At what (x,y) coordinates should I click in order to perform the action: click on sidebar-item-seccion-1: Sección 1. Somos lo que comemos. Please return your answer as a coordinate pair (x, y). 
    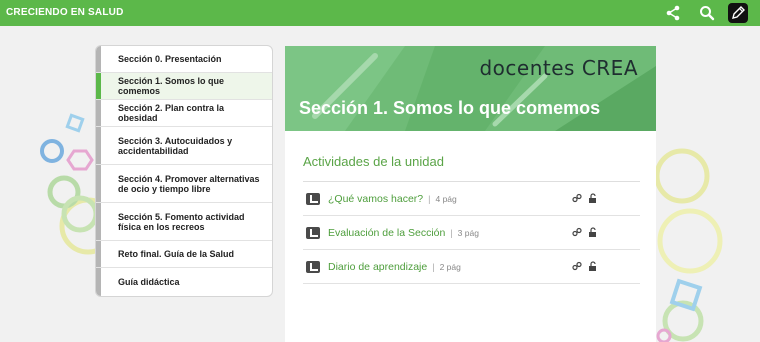
    Looking at the image, I should click on (184, 86).